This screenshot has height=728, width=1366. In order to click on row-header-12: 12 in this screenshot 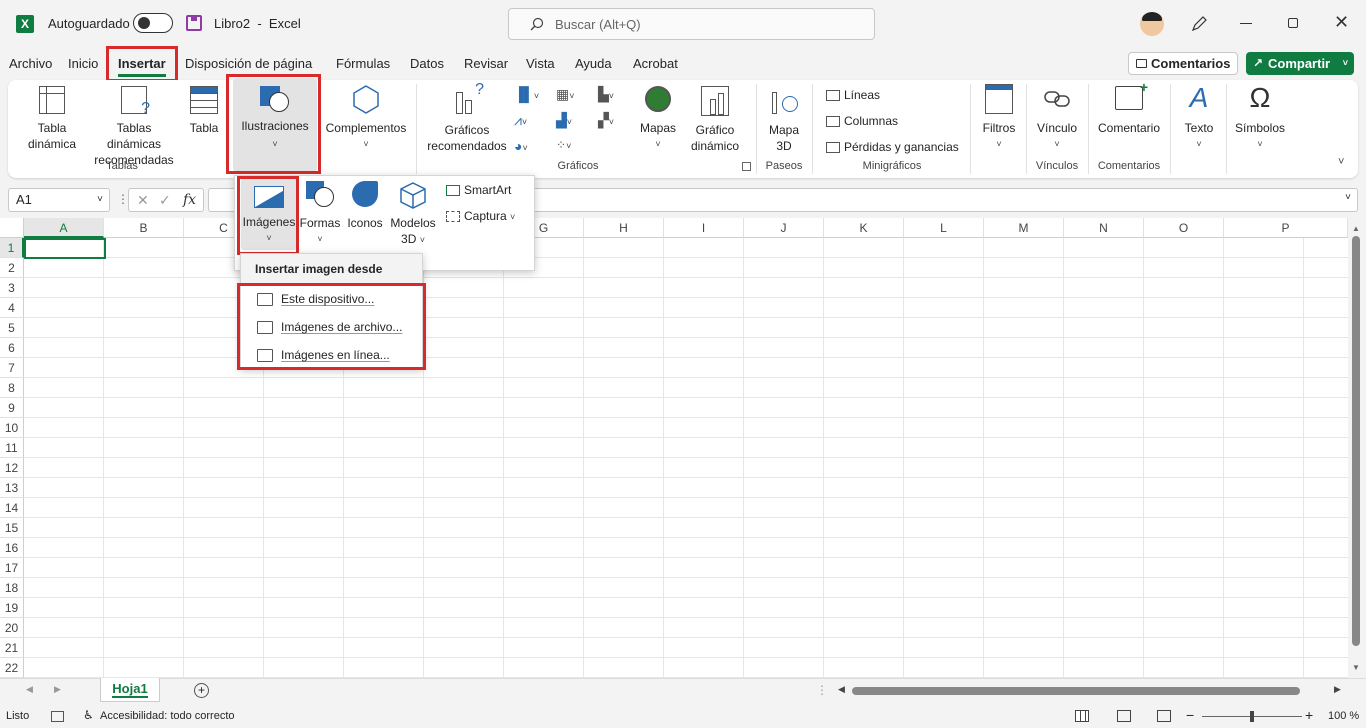, I will do `click(12, 468)`.